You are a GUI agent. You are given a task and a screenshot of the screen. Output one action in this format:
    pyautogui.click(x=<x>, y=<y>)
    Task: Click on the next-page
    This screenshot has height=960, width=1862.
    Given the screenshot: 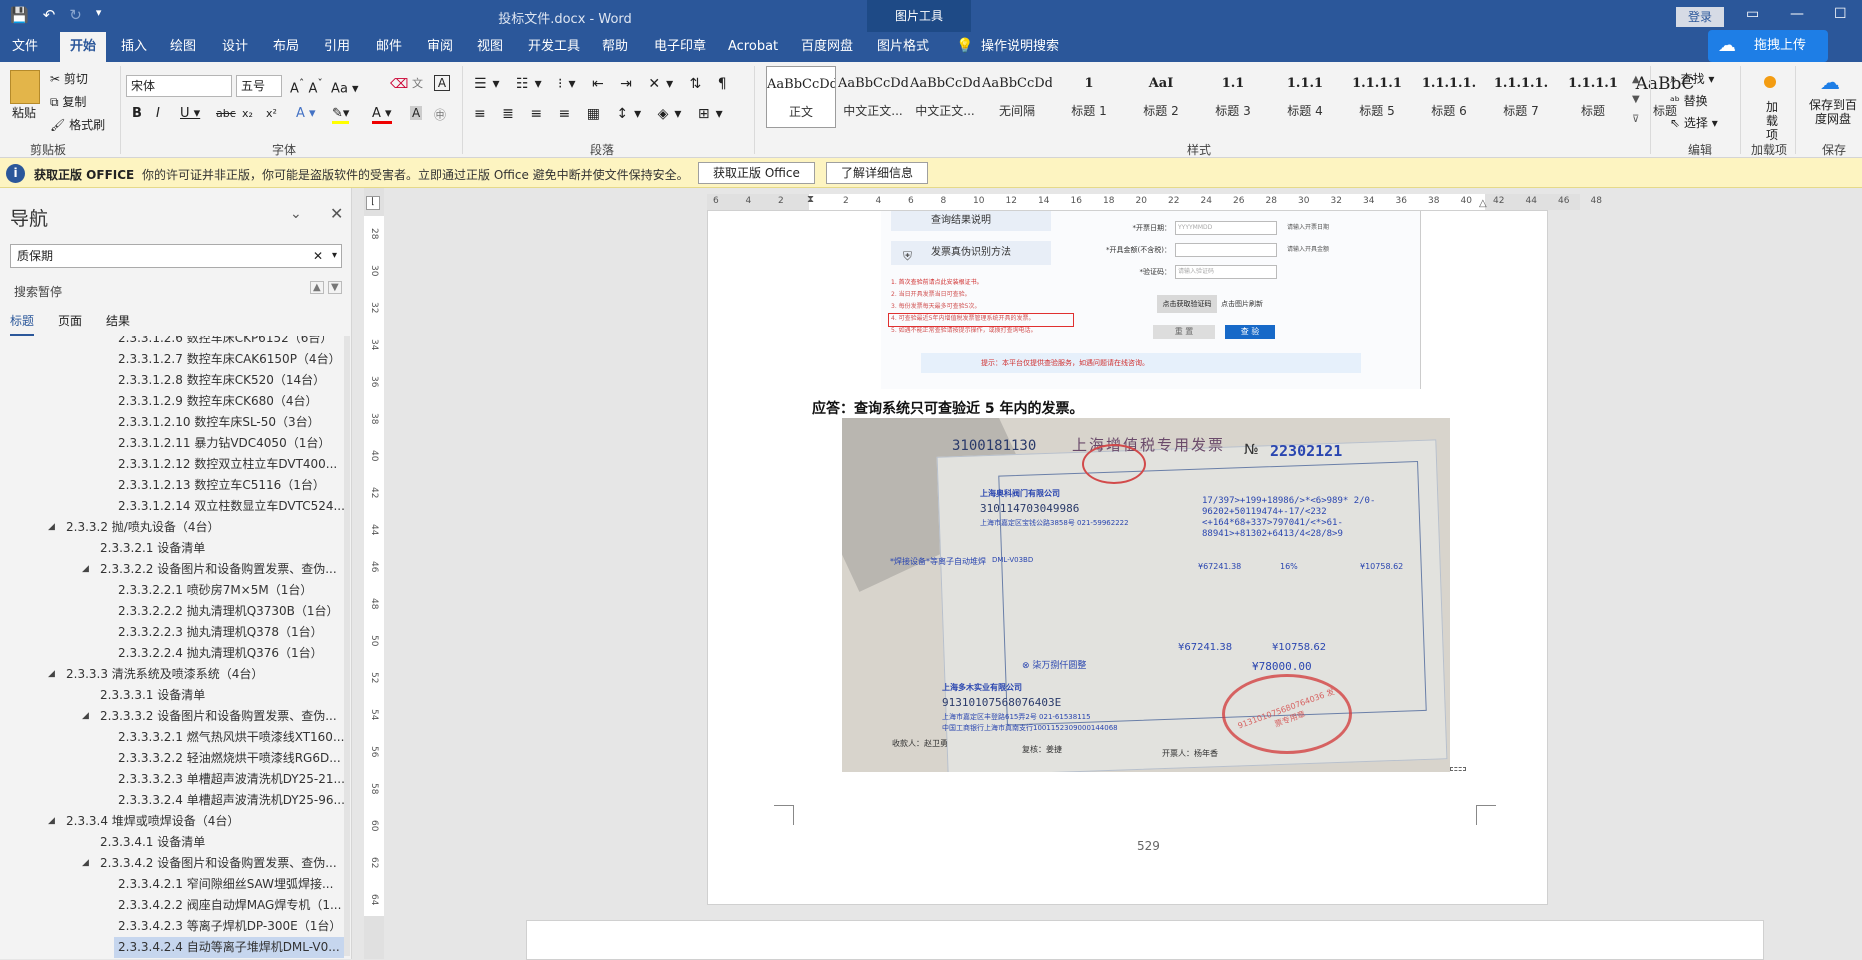 What is the action you would take?
    pyautogui.click(x=1145, y=940)
    